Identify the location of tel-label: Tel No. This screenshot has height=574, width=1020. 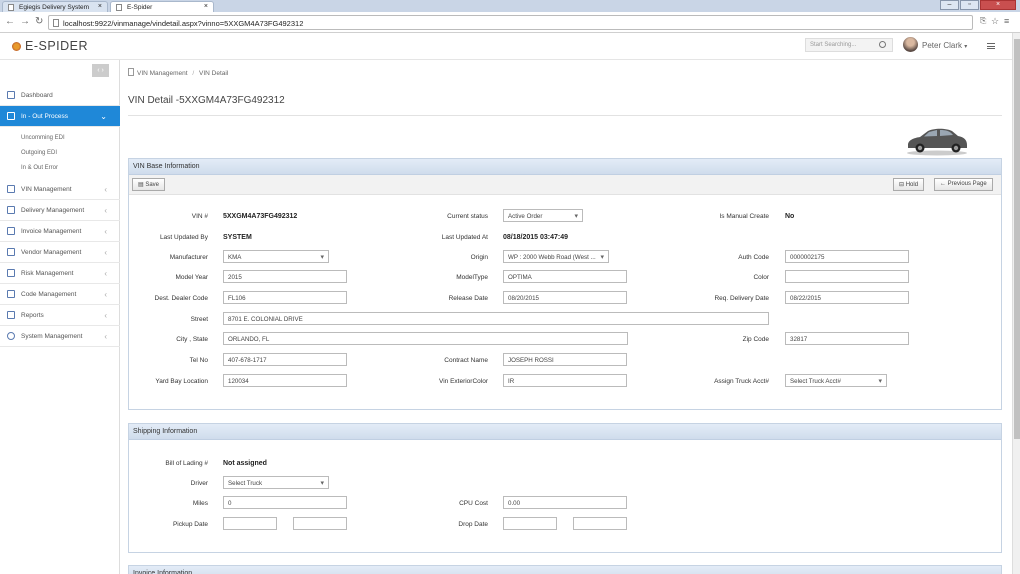
(198, 360).